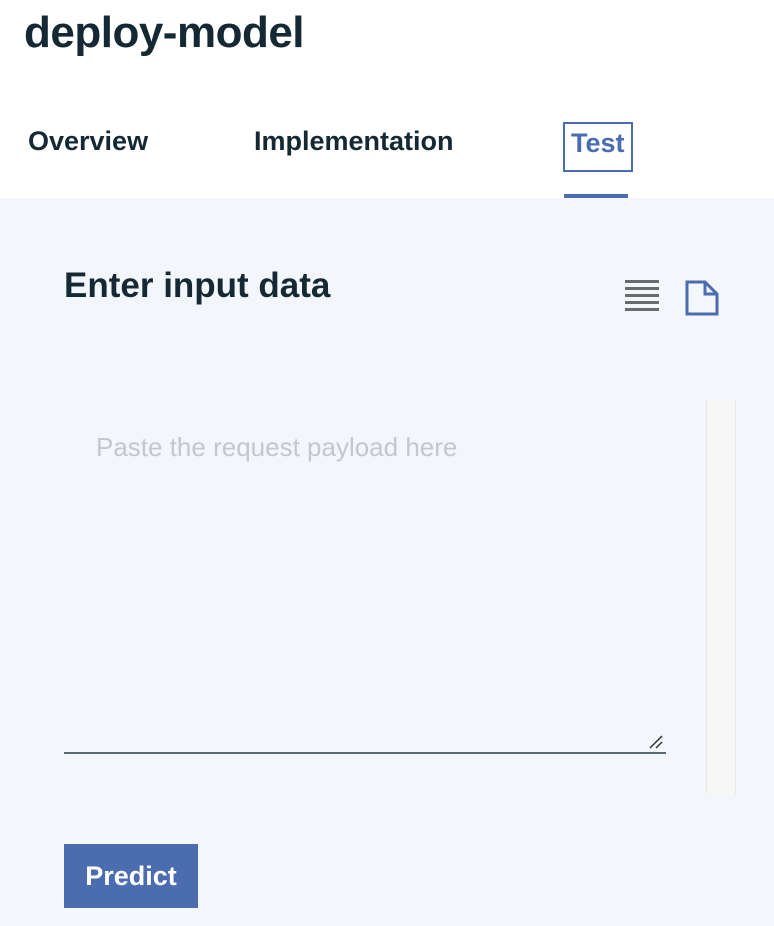 The height and width of the screenshot is (926, 774). What do you see at coordinates (721, 597) in the screenshot?
I see `scrollbar` at bounding box center [721, 597].